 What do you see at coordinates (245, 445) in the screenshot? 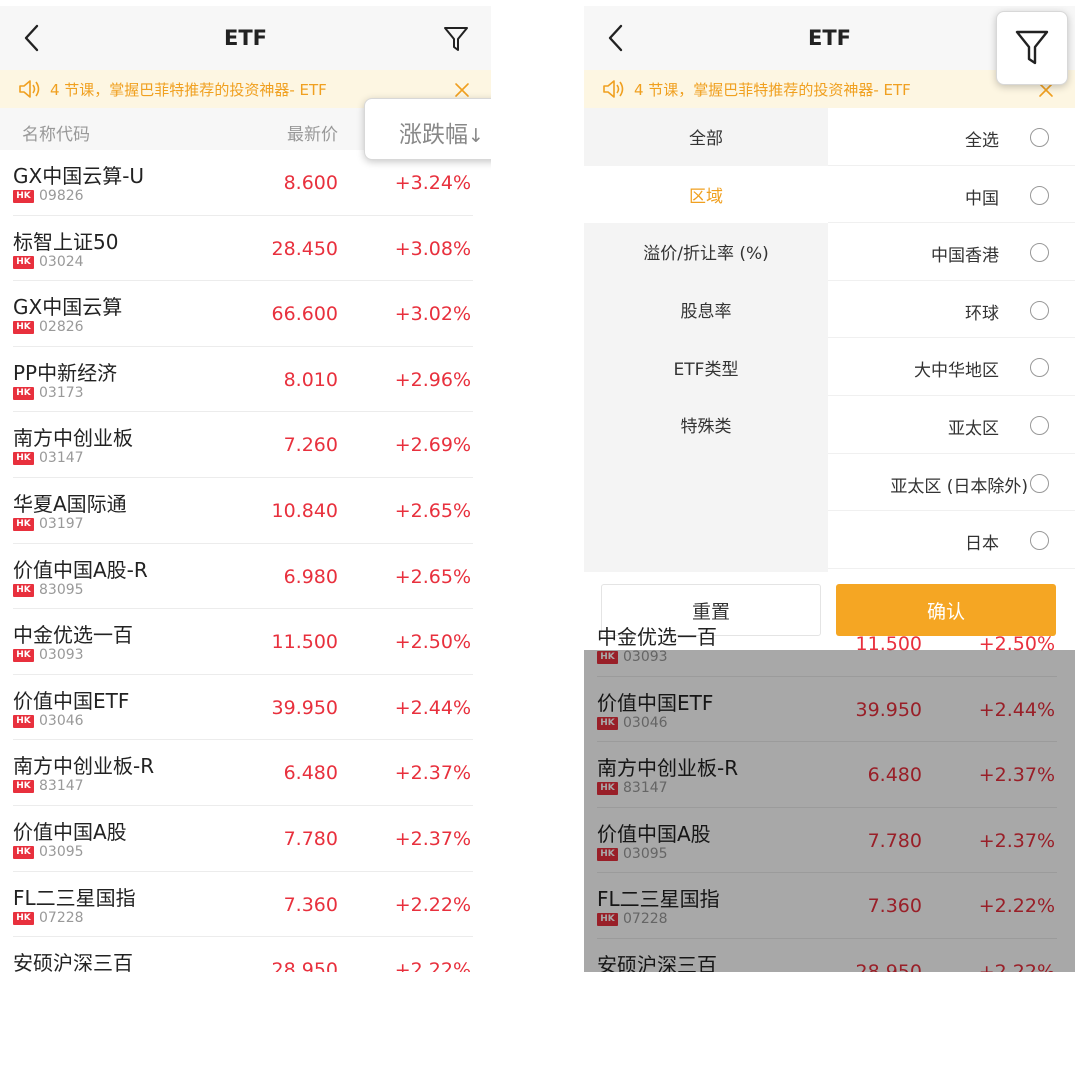
I see `table-row: 南方中创业板 HK 03147 7.260 +2.69%` at bounding box center [245, 445].